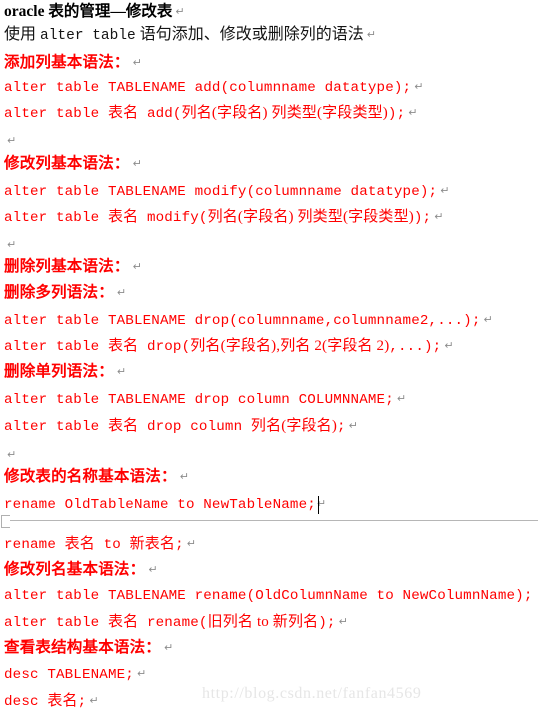  I want to click on heading-label: 修改列基本语法：, so click(67, 163).